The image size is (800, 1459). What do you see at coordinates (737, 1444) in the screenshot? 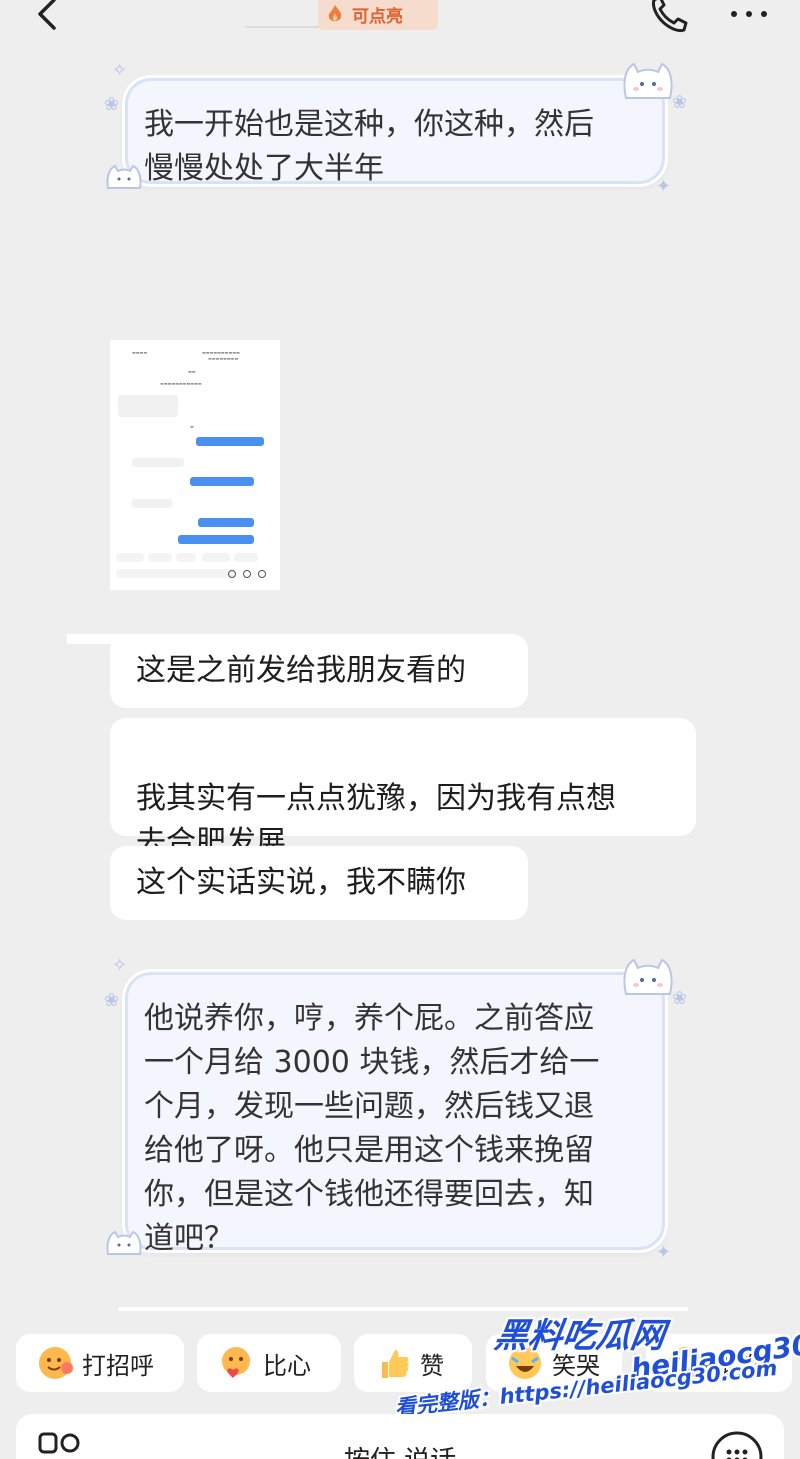
I see `more-functions-icon` at bounding box center [737, 1444].